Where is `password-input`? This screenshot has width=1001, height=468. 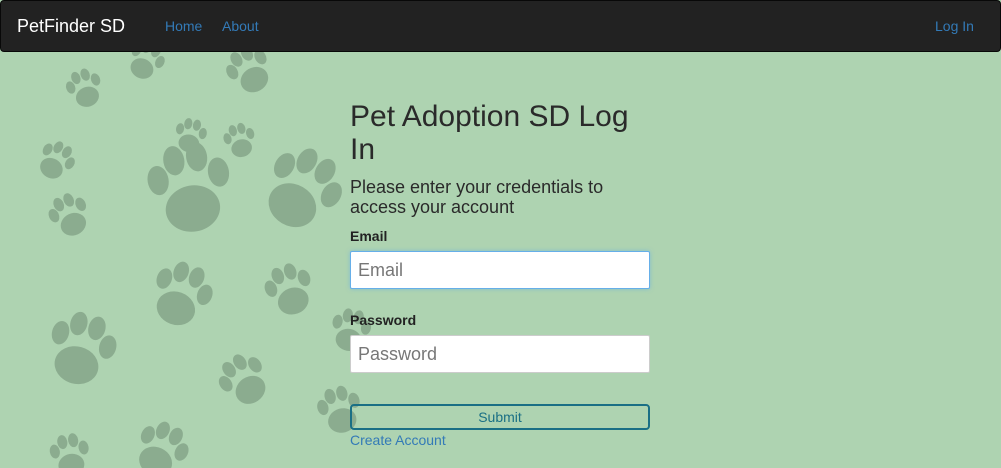
password-input is located at coordinates (500, 354).